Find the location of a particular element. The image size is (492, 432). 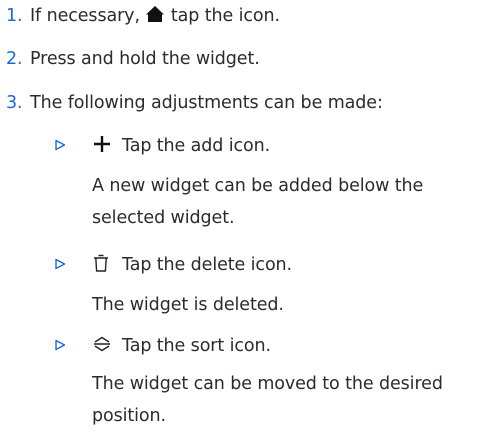

sort-icon is located at coordinates (107, 346).